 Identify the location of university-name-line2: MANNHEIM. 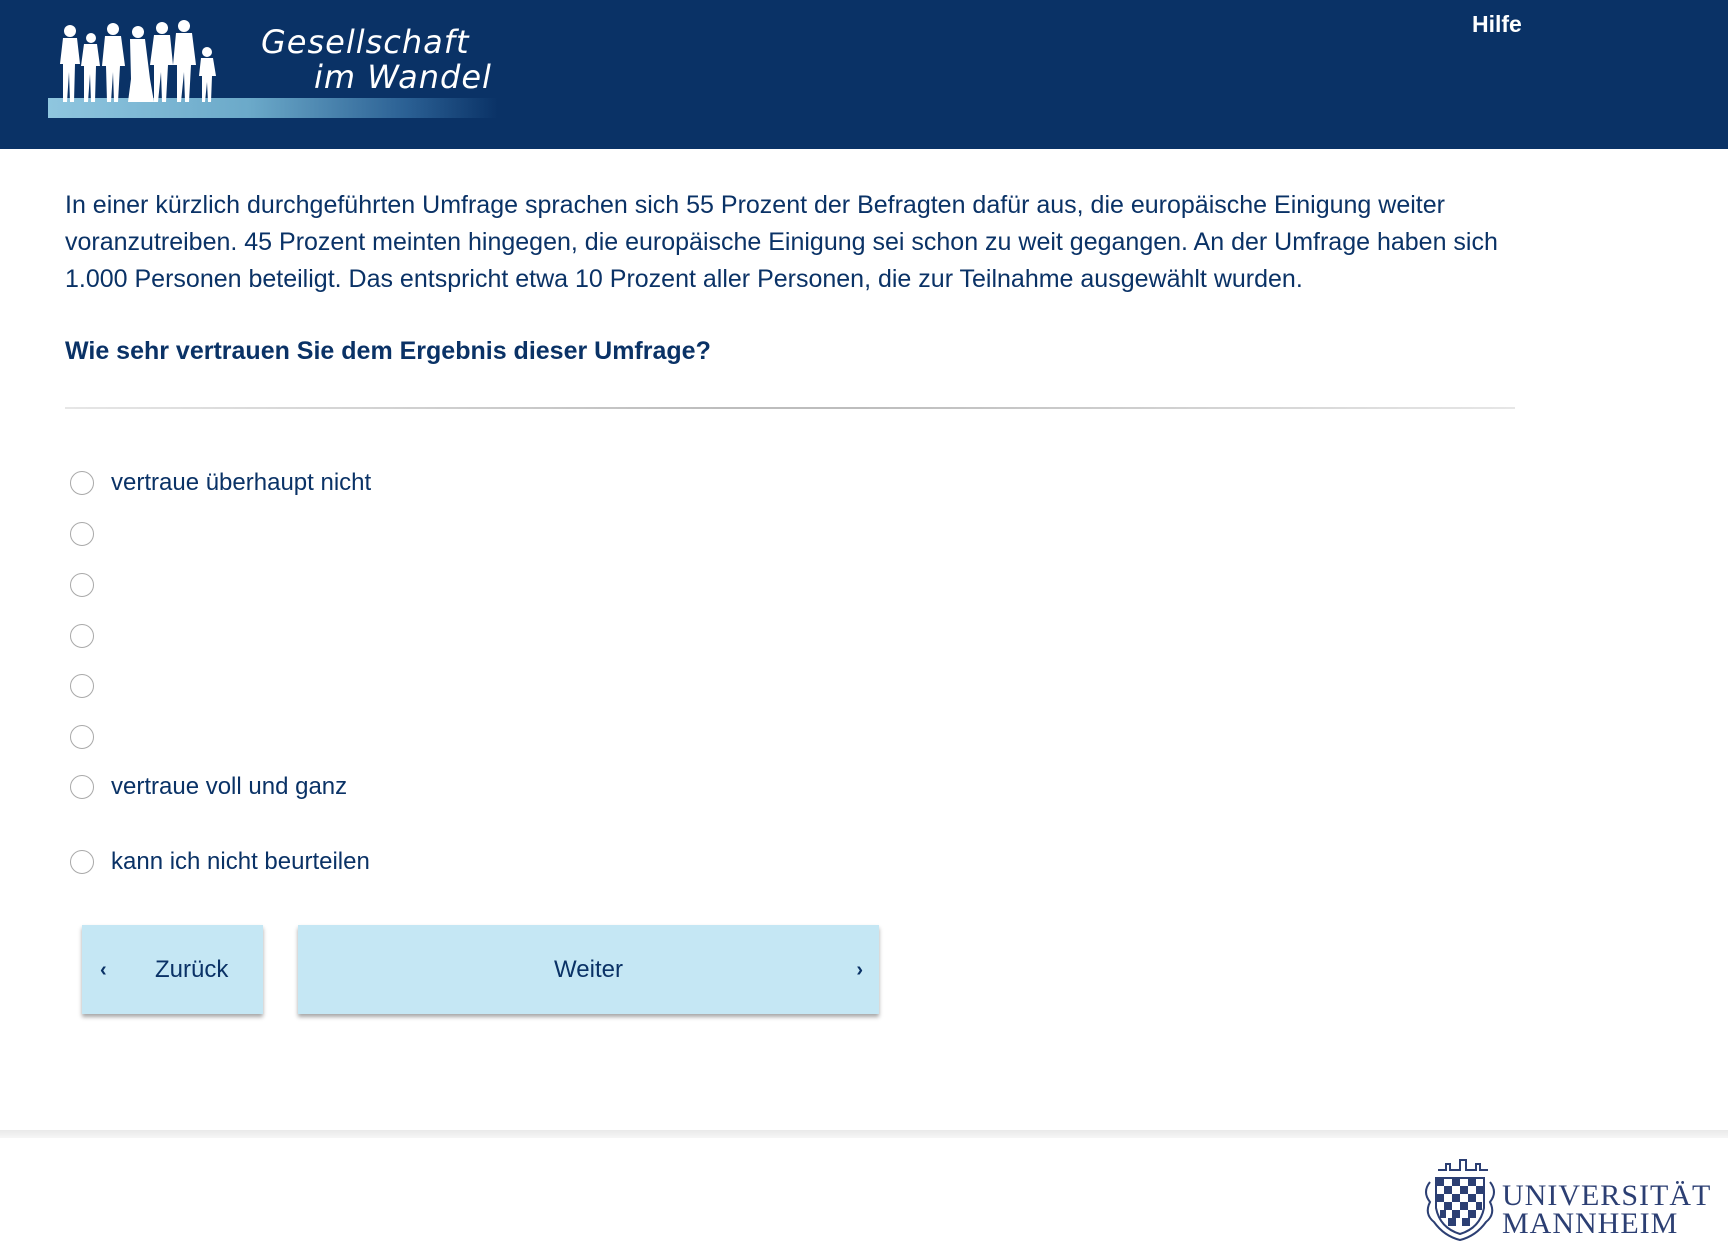
(1590, 1223).